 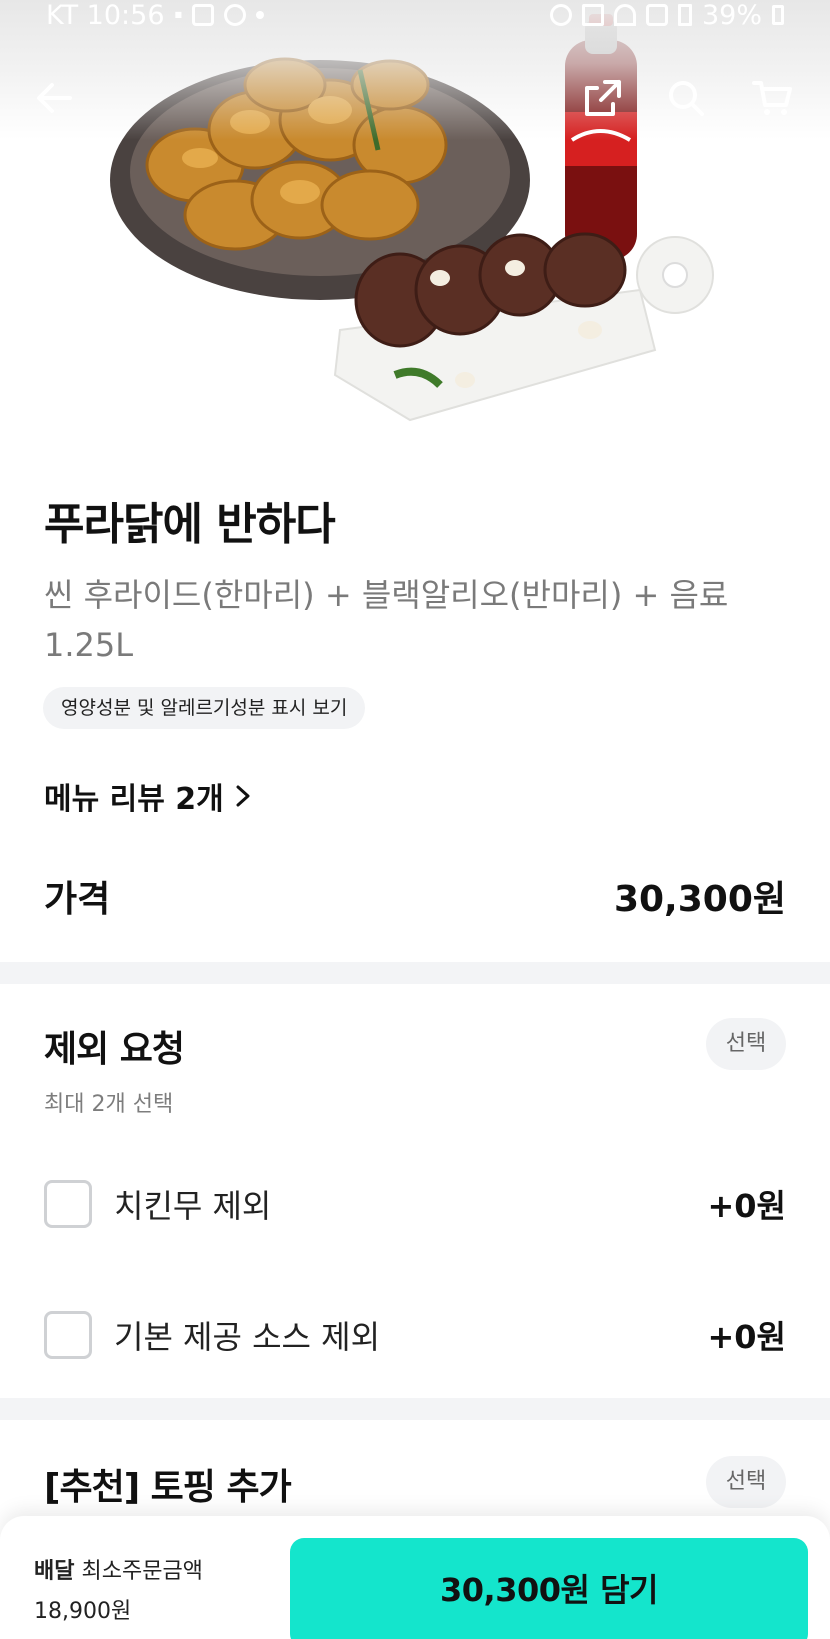 What do you see at coordinates (193, 1206) in the screenshot?
I see `option-label: 치킨무 제외` at bounding box center [193, 1206].